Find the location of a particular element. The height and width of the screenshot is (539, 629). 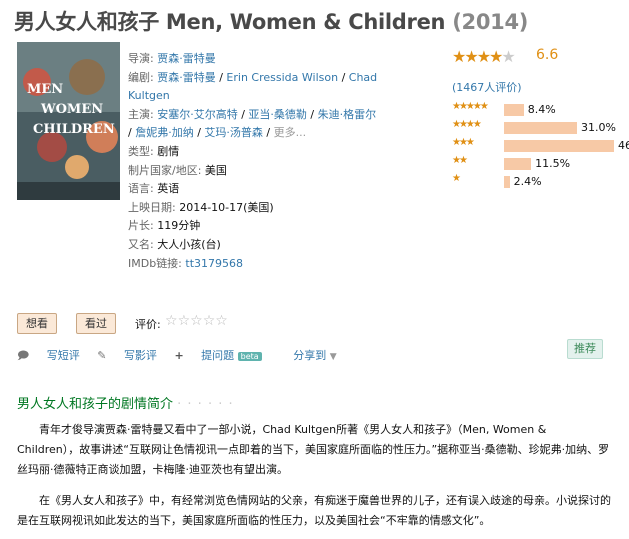

release-row: 上映日期: 2014-10-17(美国) is located at coordinates (201, 207).